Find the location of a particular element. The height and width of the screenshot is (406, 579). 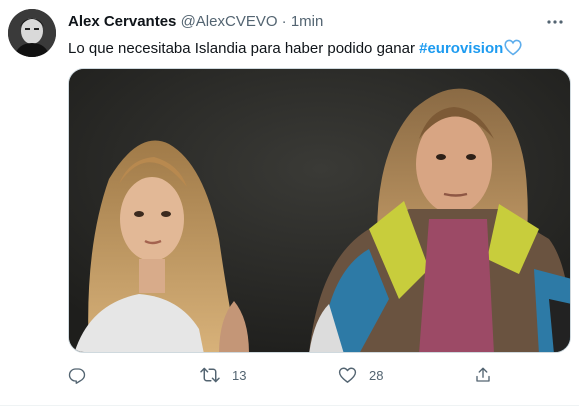

retweet-button: 13 is located at coordinates (223, 375).